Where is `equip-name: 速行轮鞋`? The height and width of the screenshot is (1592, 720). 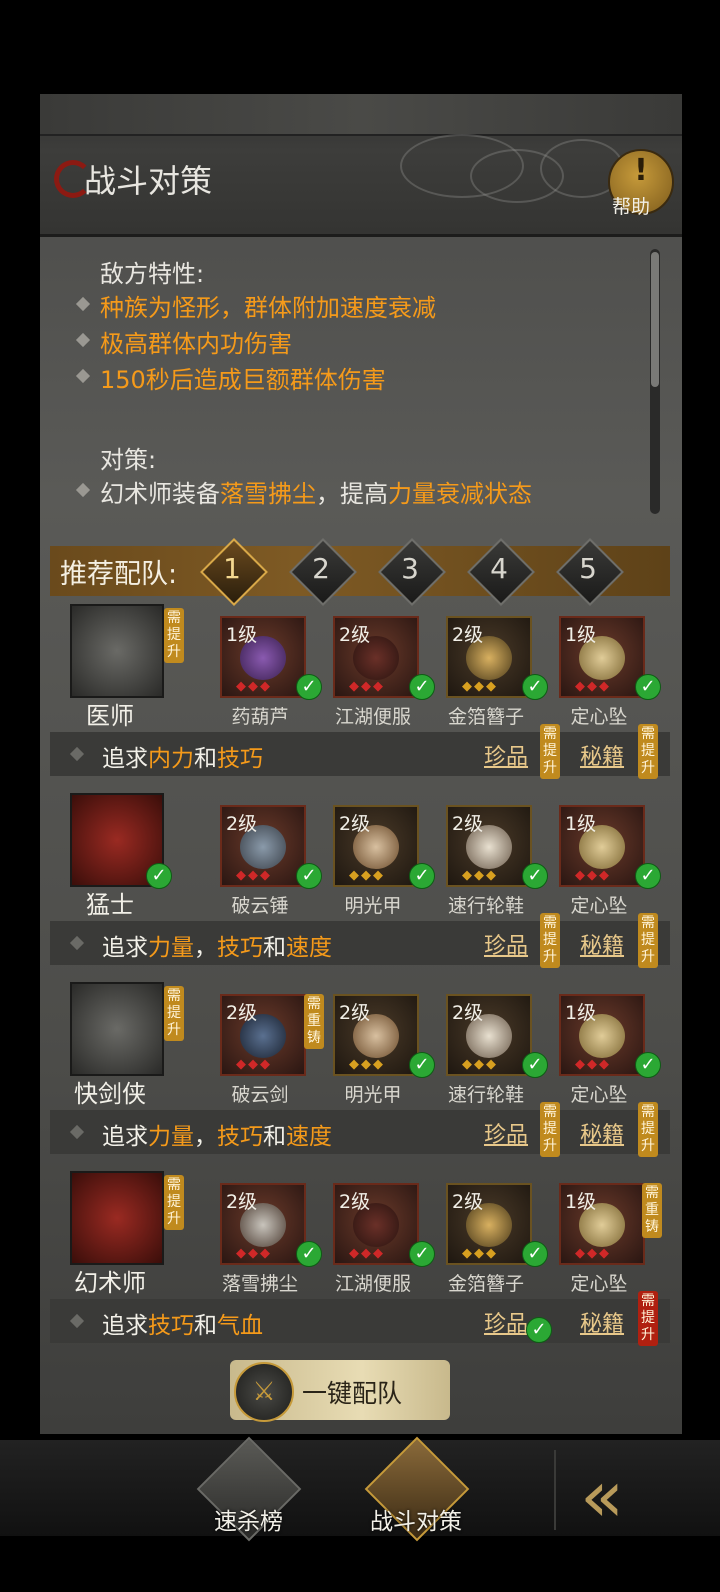 equip-name: 速行轮鞋 is located at coordinates (485, 906).